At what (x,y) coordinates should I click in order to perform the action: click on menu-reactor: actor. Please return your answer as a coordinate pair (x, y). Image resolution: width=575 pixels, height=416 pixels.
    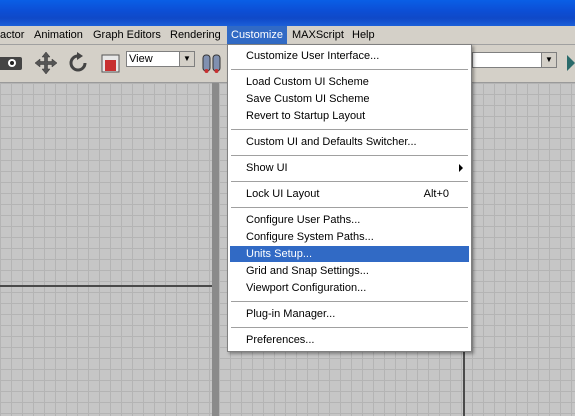
    Looking at the image, I should click on (14, 35).